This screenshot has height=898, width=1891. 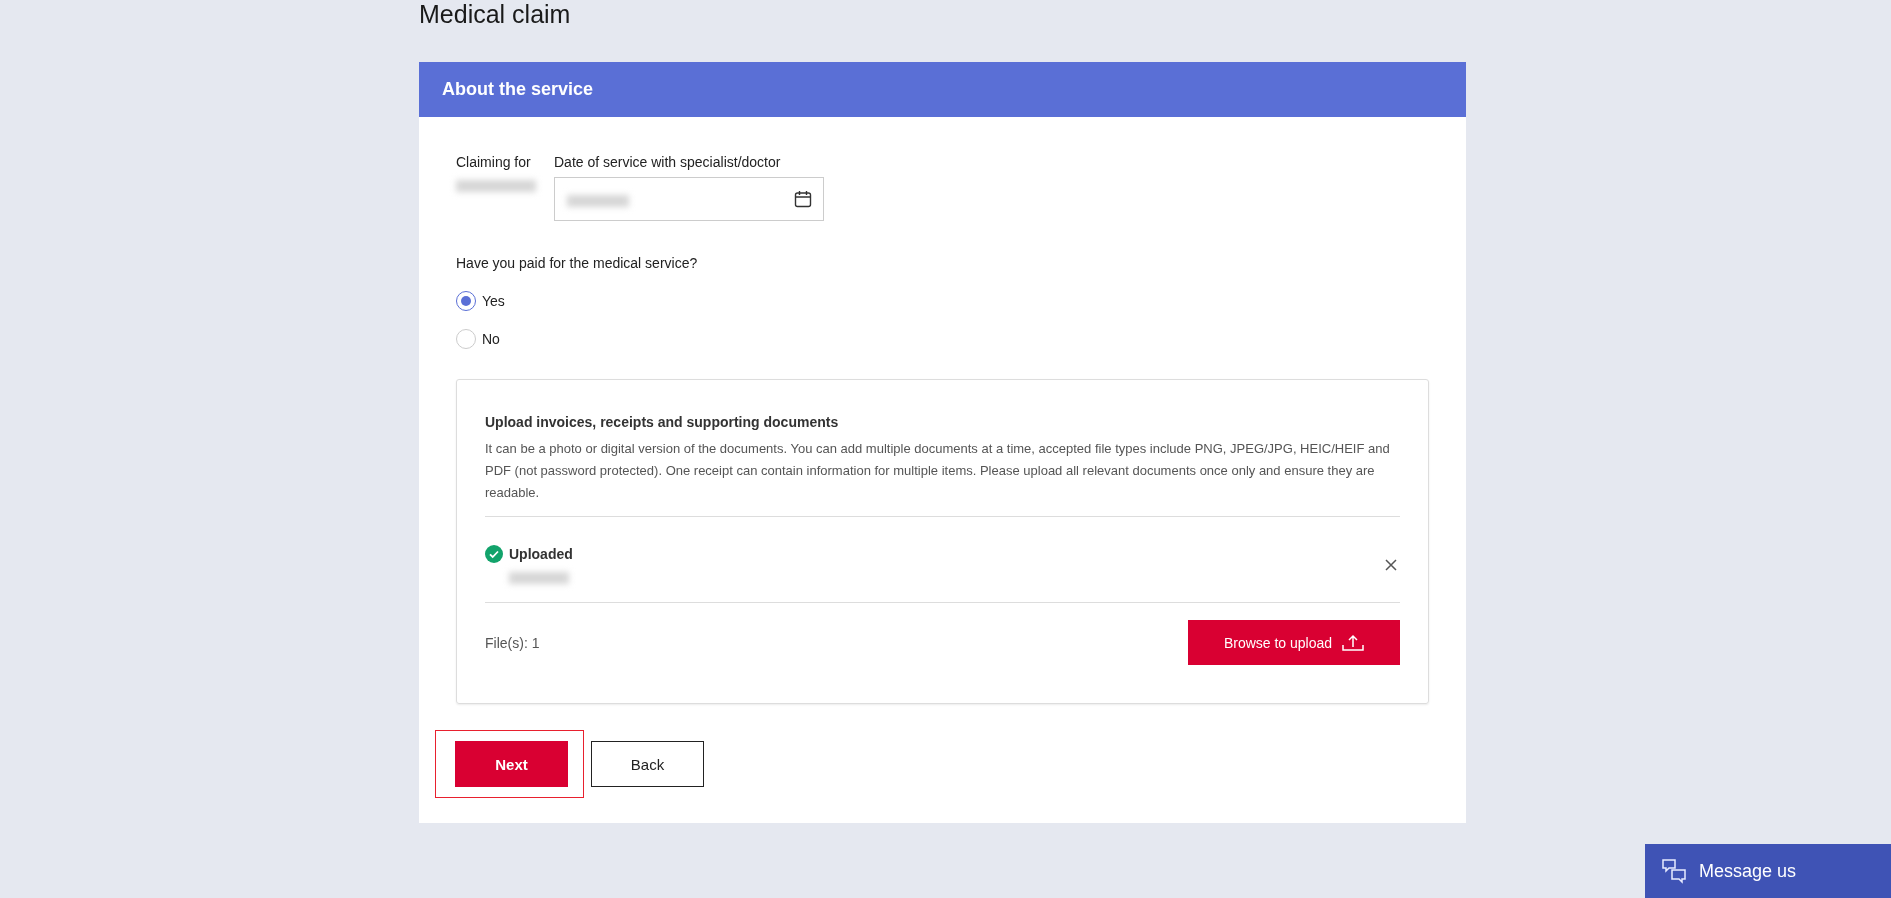 What do you see at coordinates (803, 199) in the screenshot?
I see `calendar-icon` at bounding box center [803, 199].